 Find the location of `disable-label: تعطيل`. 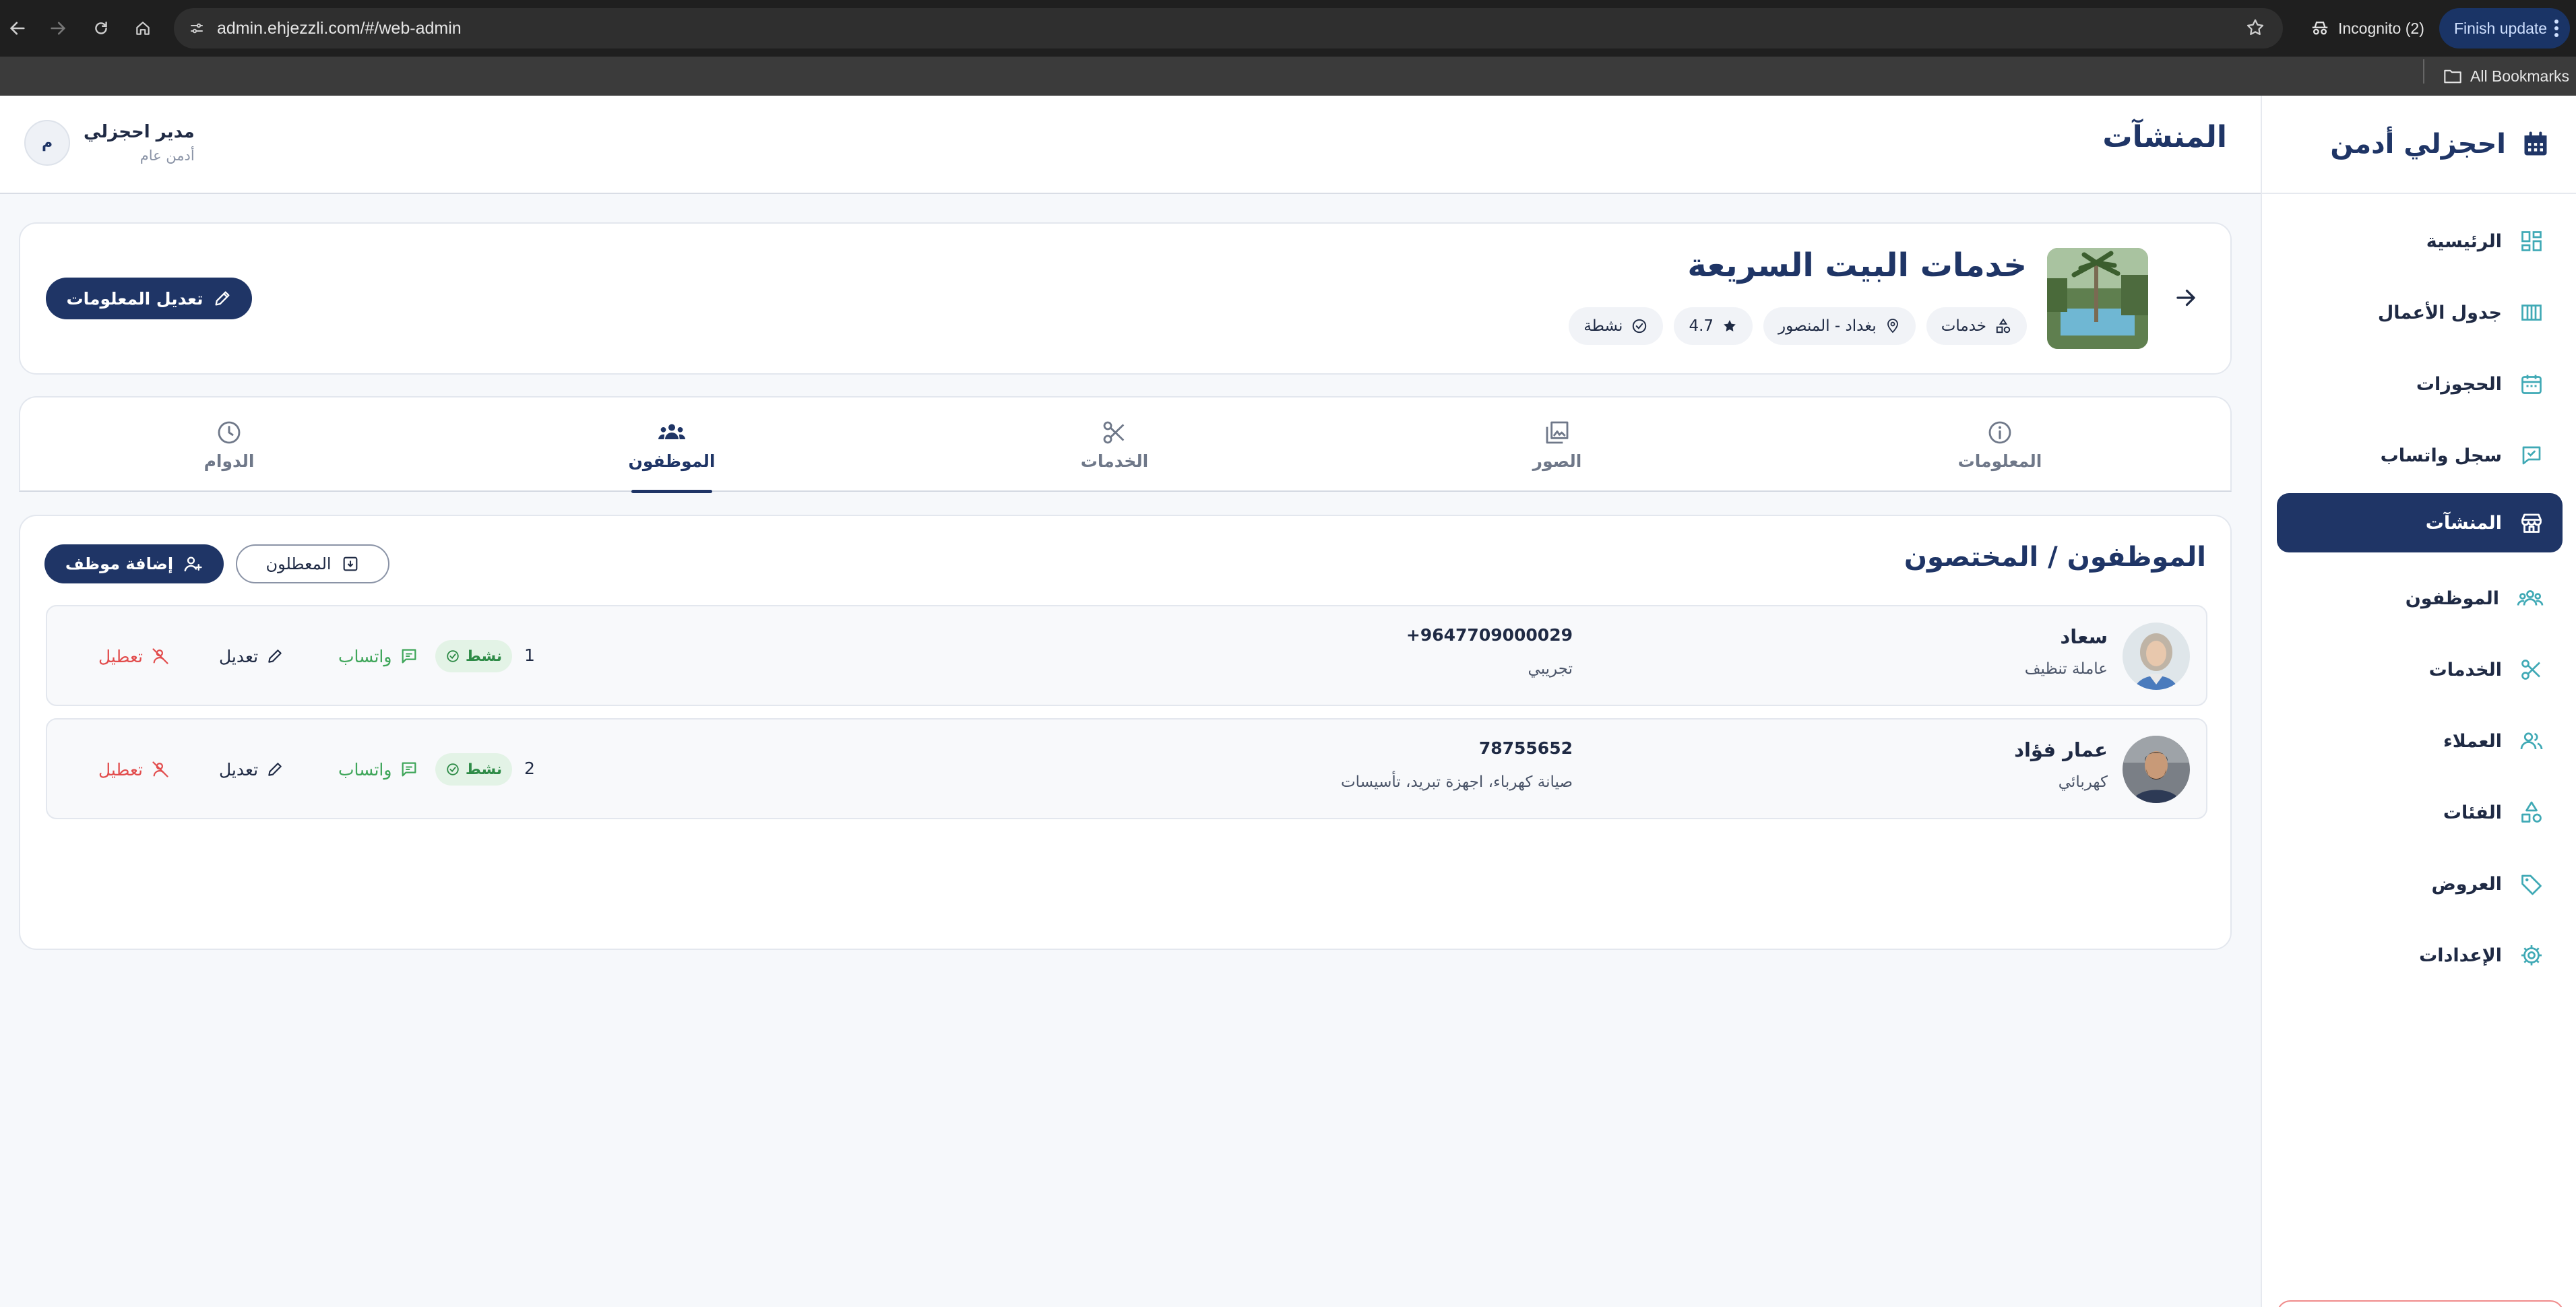

disable-label: تعطيل is located at coordinates (121, 769).